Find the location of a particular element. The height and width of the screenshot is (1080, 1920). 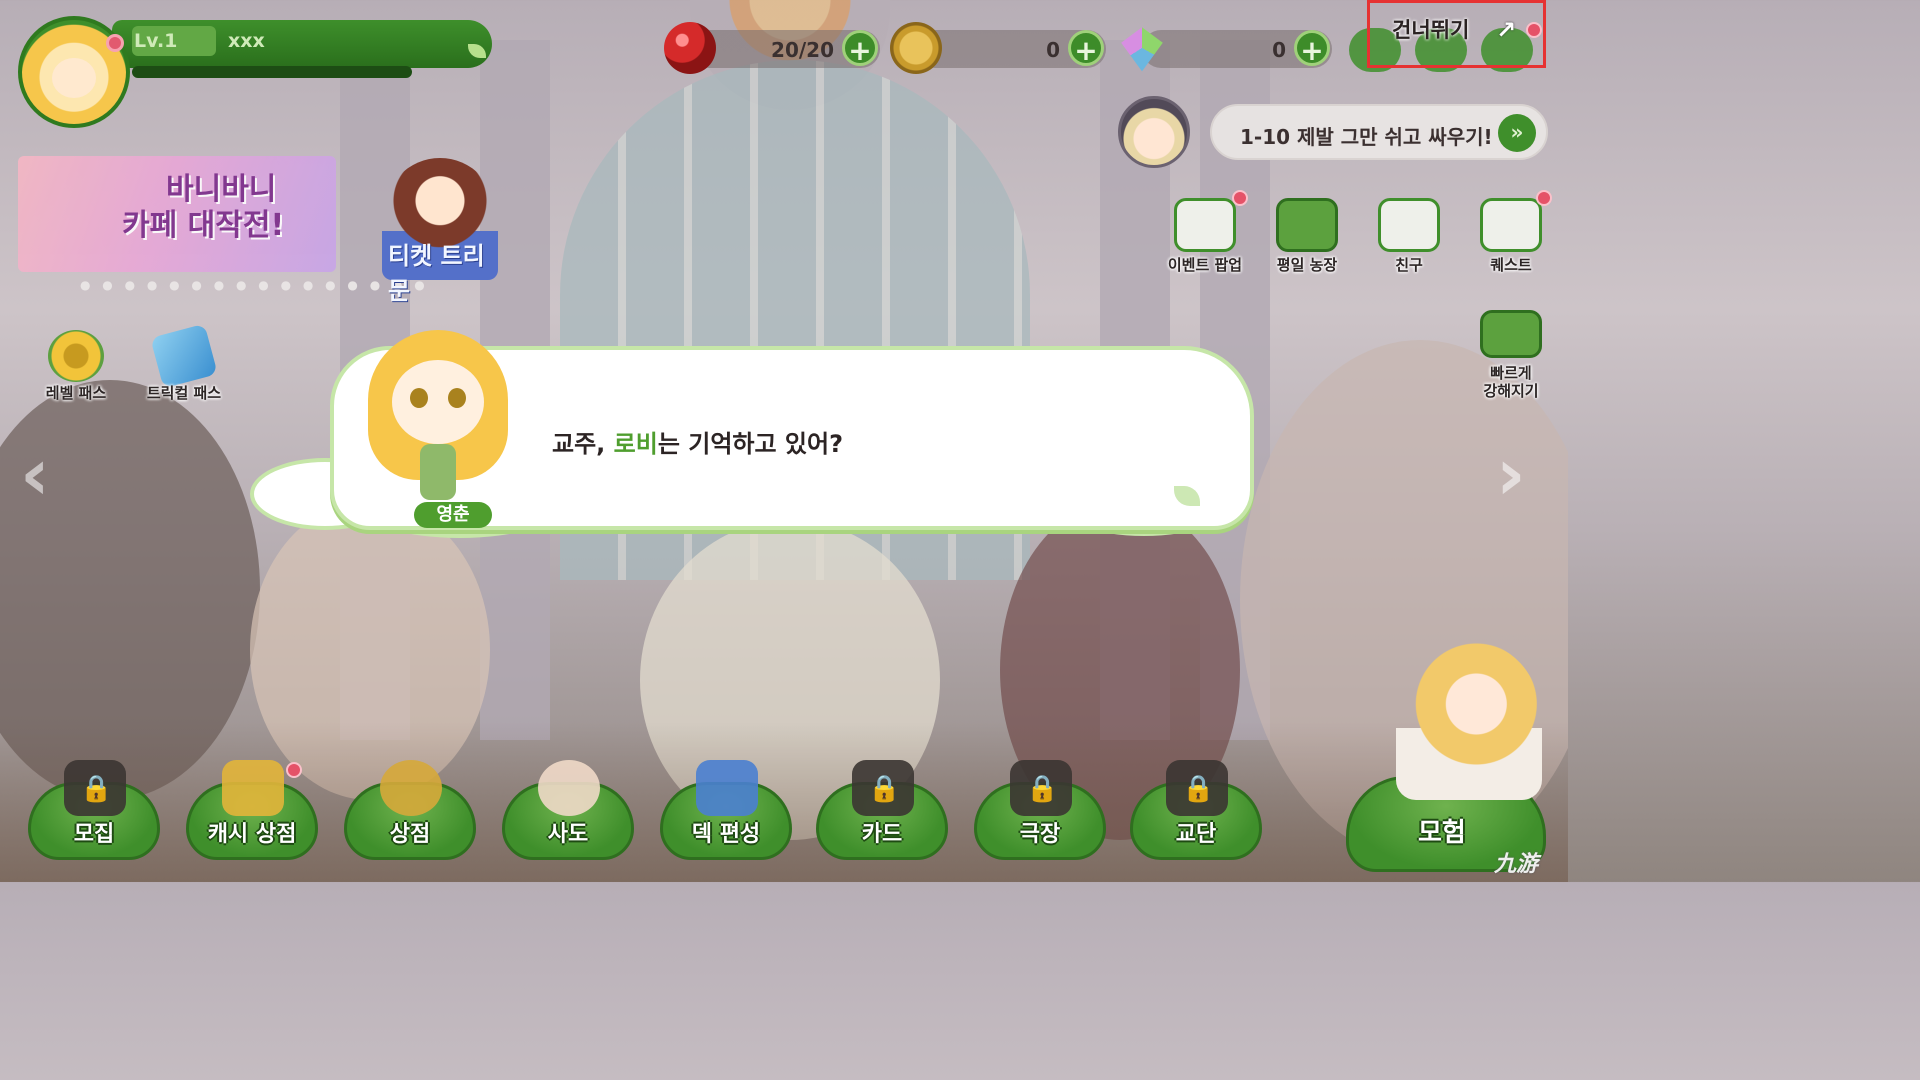

side-menu-farm: 평일 농장 is located at coordinates (1307, 241).